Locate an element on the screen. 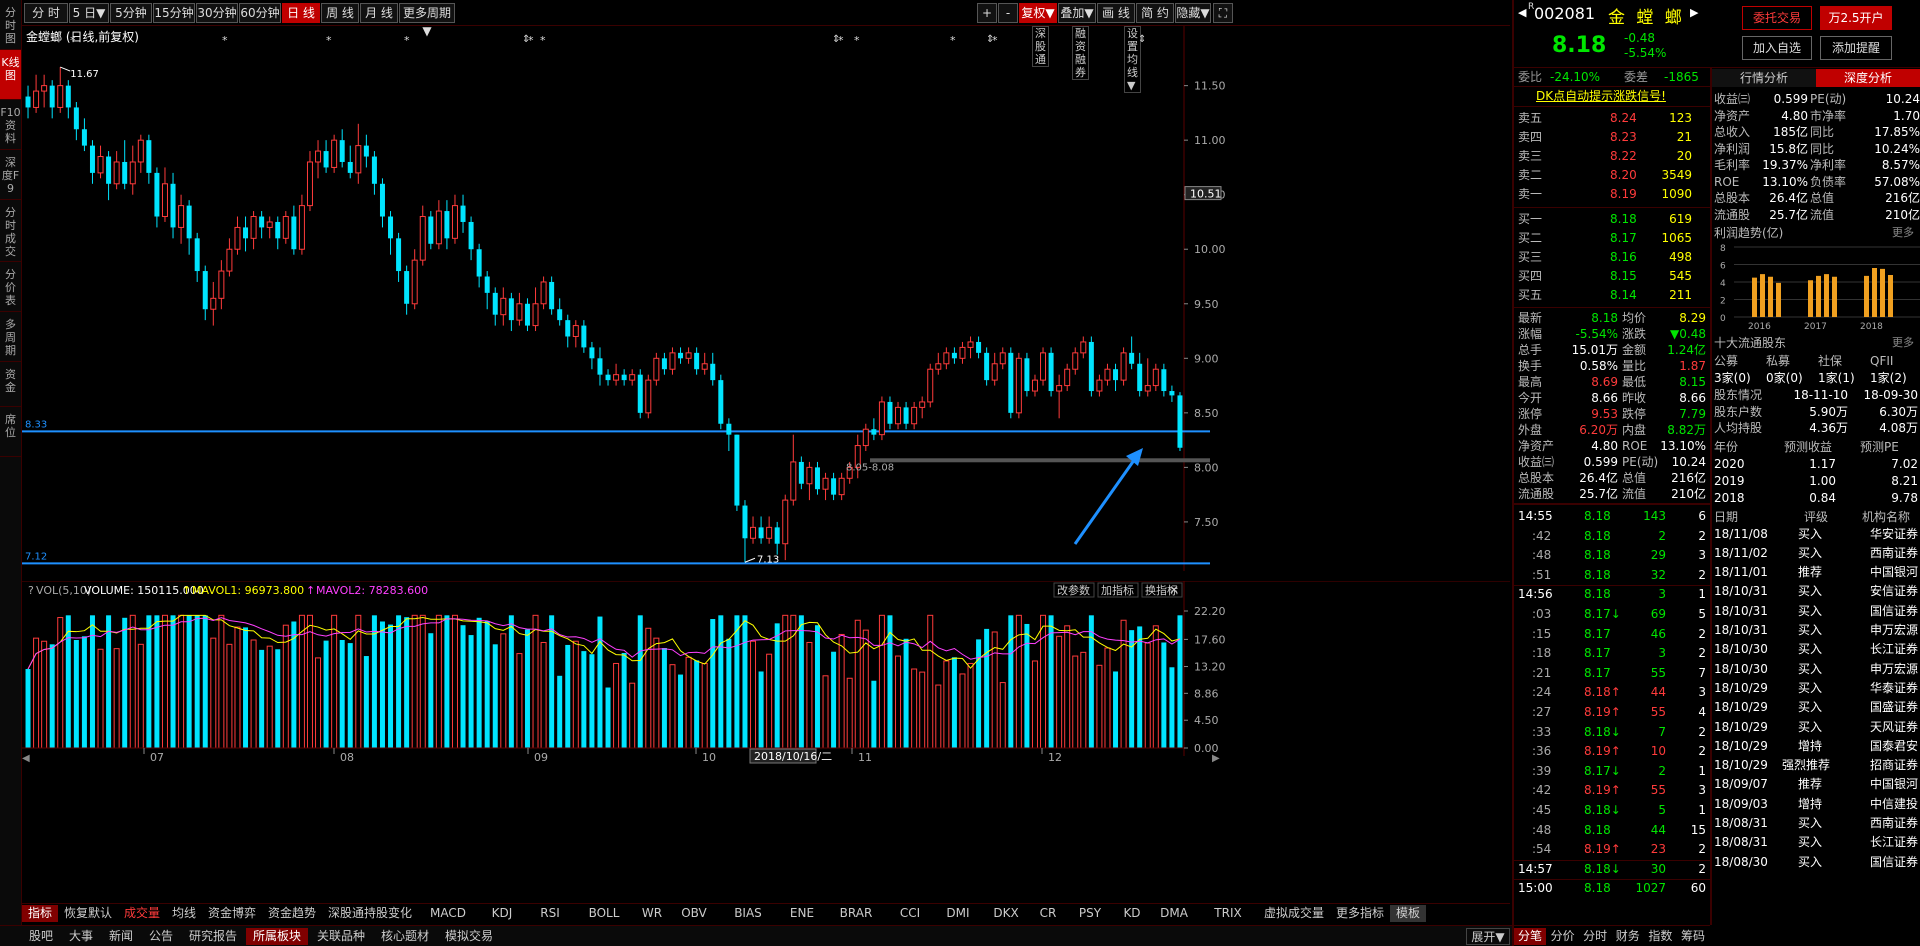 Image resolution: width=1920 pixels, height=946 pixels. add-favorite-button: 加入自选 is located at coordinates (1777, 48).